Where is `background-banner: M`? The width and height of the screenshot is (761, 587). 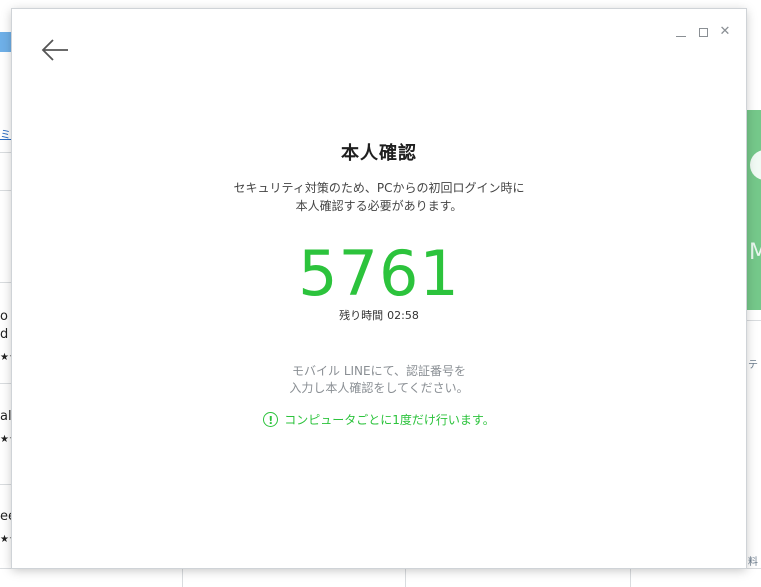 background-banner: M is located at coordinates (754, 210).